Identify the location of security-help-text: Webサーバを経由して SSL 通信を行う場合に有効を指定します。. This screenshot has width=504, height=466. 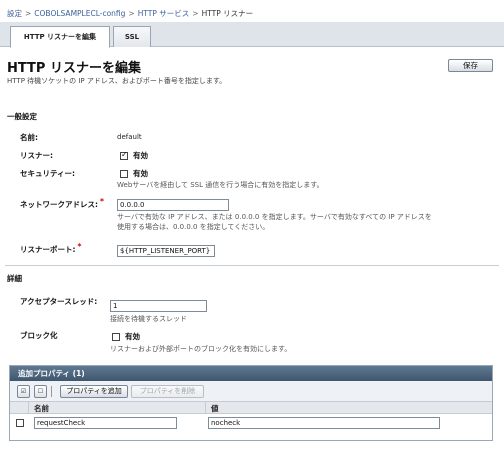
(220, 185).